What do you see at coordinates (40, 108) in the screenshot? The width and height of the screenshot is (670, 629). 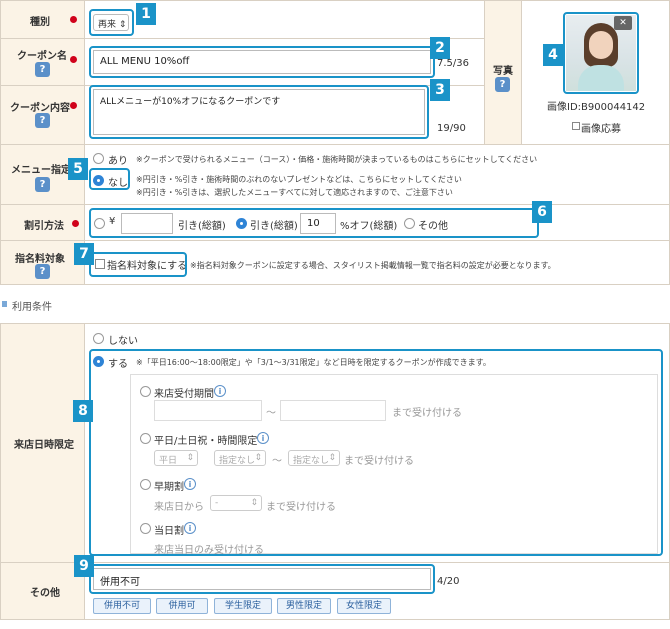 I see `label-coupon-content: クーポン内容` at bounding box center [40, 108].